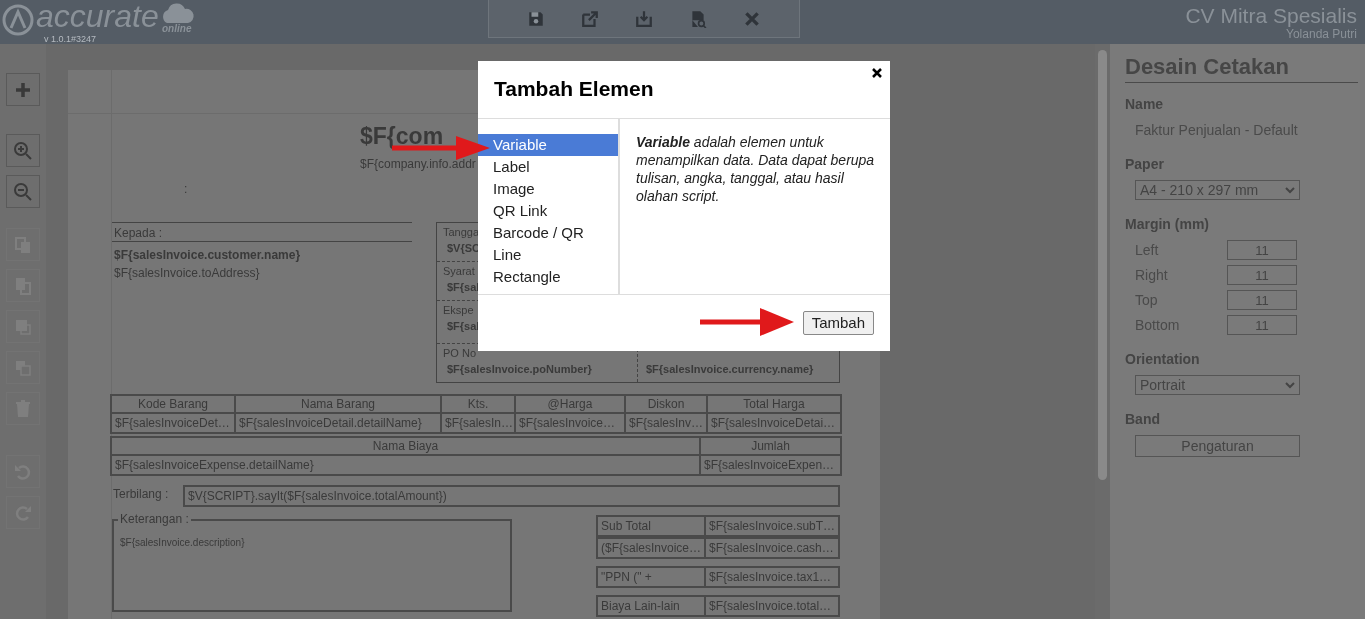 This screenshot has height=619, width=1365. What do you see at coordinates (141, 494) in the screenshot?
I see `amount-words-label: Terbilang :` at bounding box center [141, 494].